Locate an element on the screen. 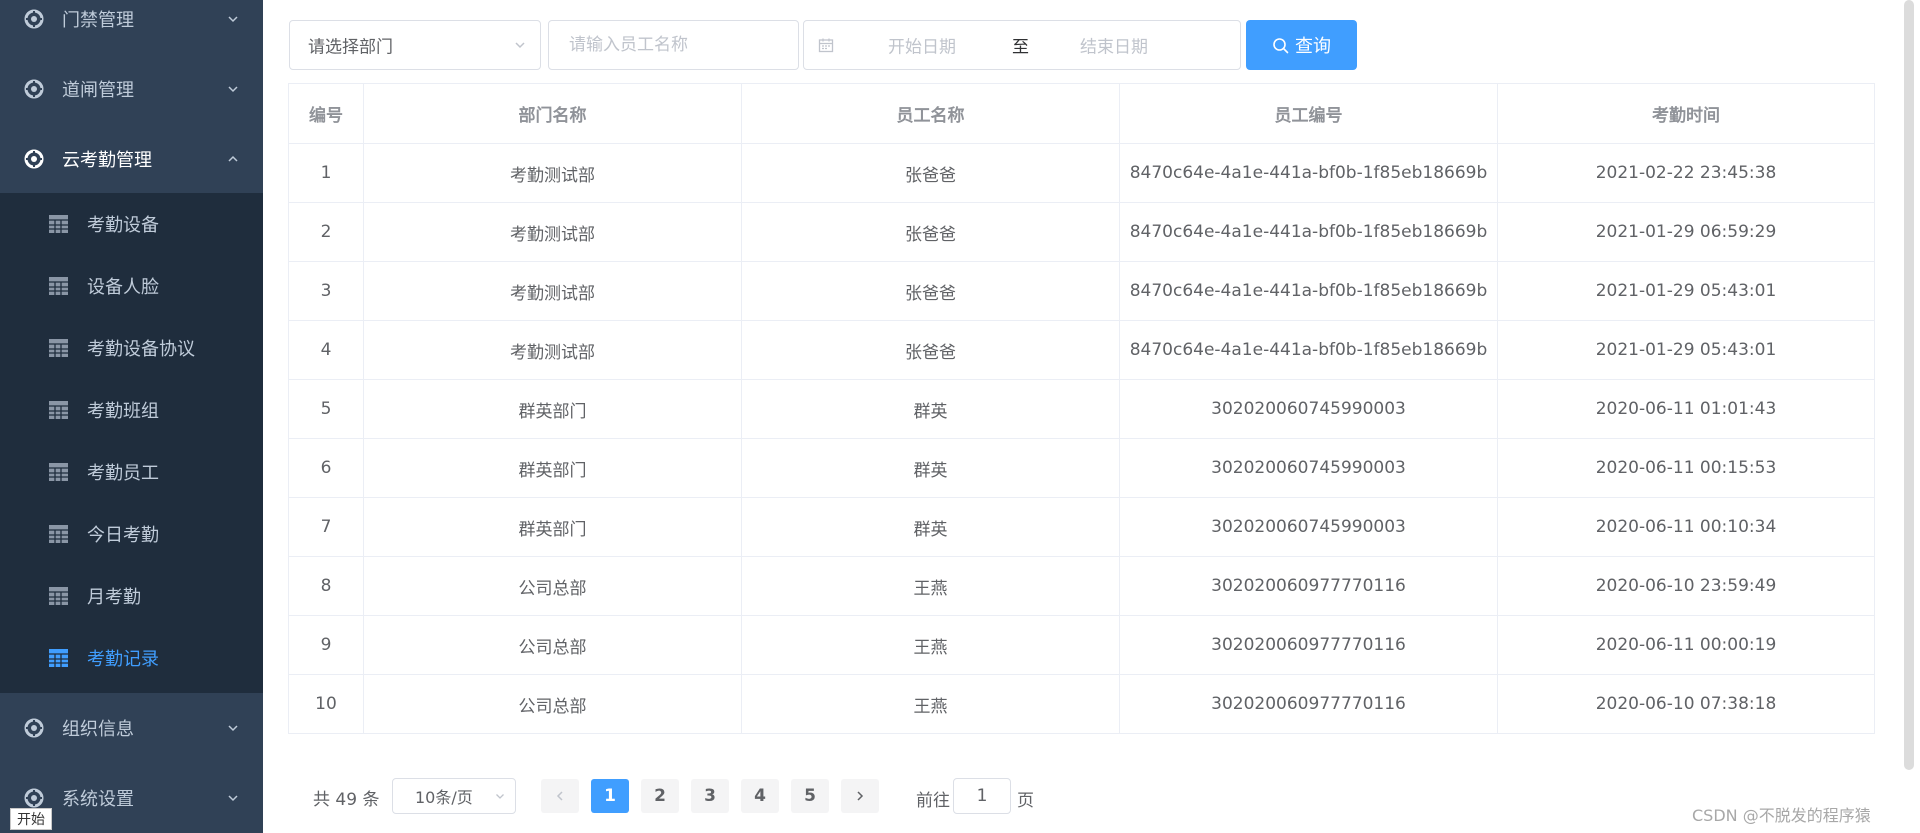 The height and width of the screenshot is (833, 1920). sidebar-item-label: 考勤班组 is located at coordinates (123, 411).